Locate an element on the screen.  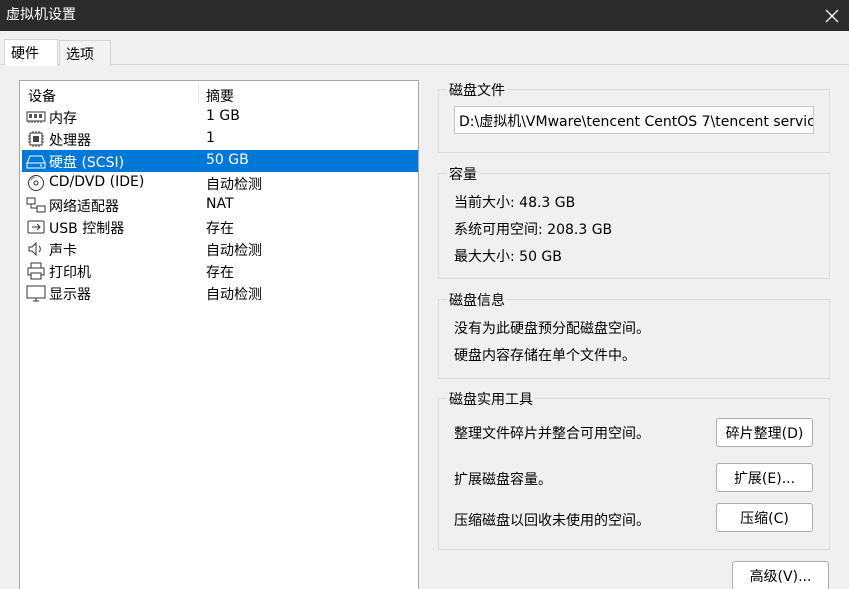
disk-info-line: 硬盘内容存储在单个文件中。 is located at coordinates (545, 356).